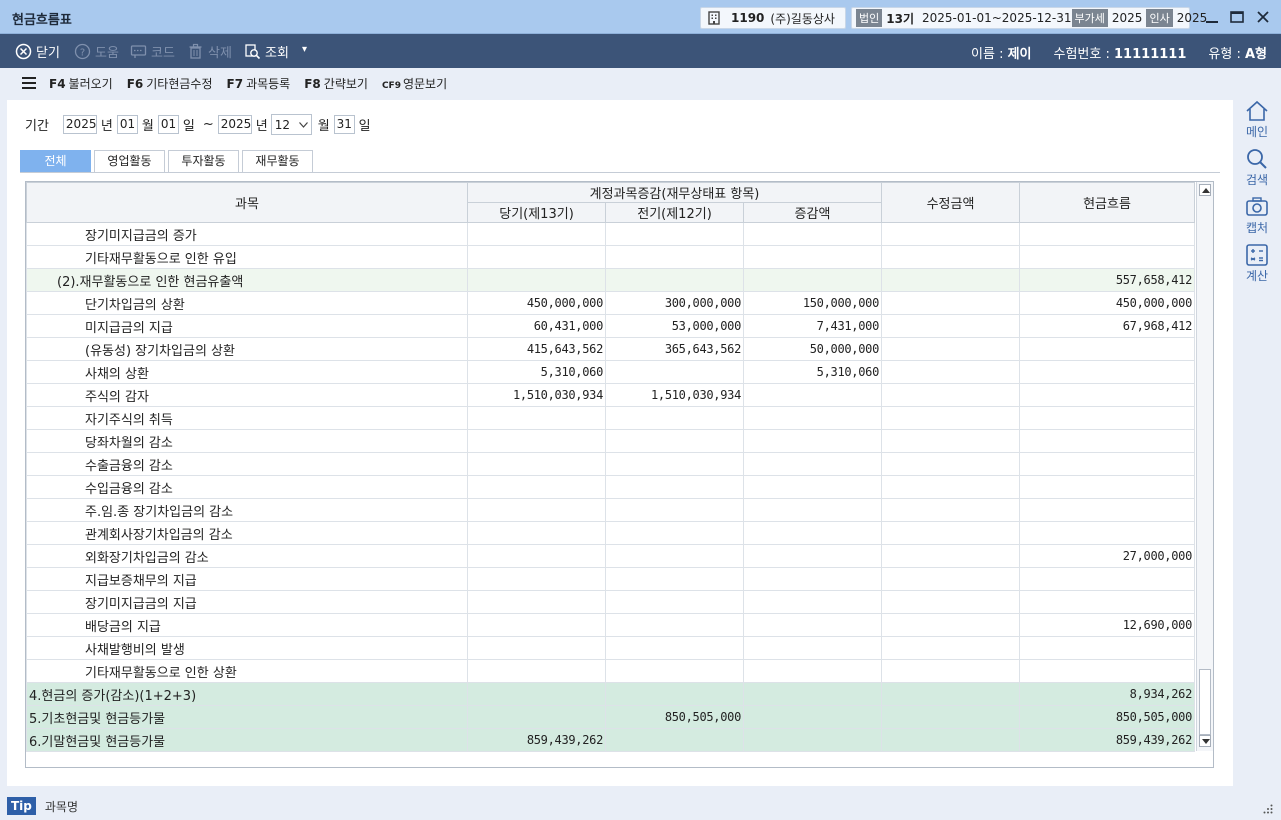  Describe the element at coordinates (1204, 466) in the screenshot. I see `vertical-scrollbar` at that location.